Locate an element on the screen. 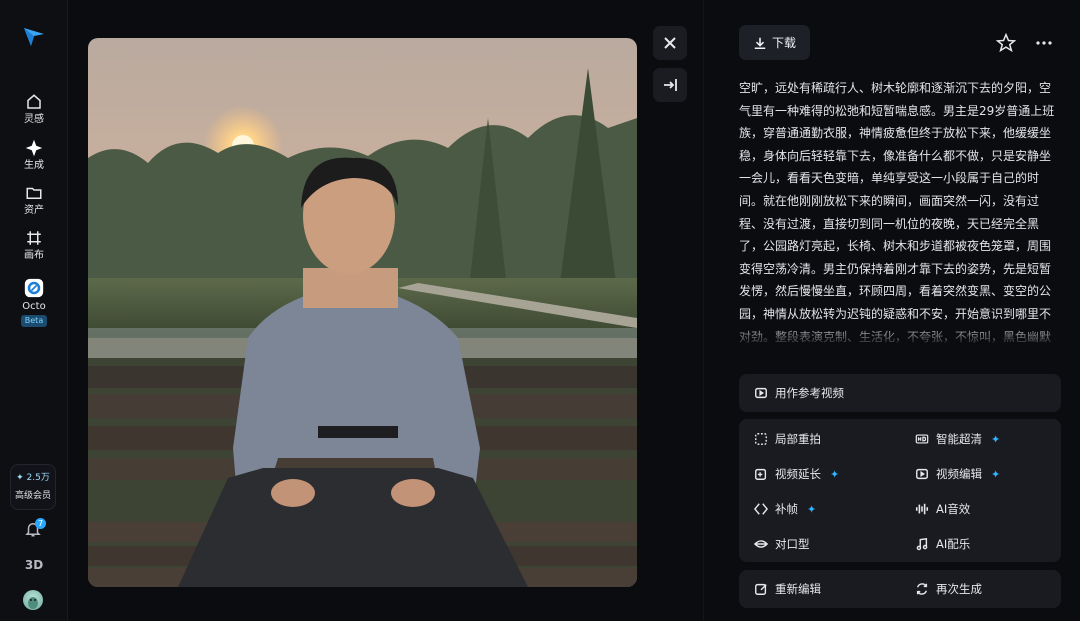 The image size is (1080, 621). frame-interpolation-button: 补帧 ✦ is located at coordinates (785, 509).